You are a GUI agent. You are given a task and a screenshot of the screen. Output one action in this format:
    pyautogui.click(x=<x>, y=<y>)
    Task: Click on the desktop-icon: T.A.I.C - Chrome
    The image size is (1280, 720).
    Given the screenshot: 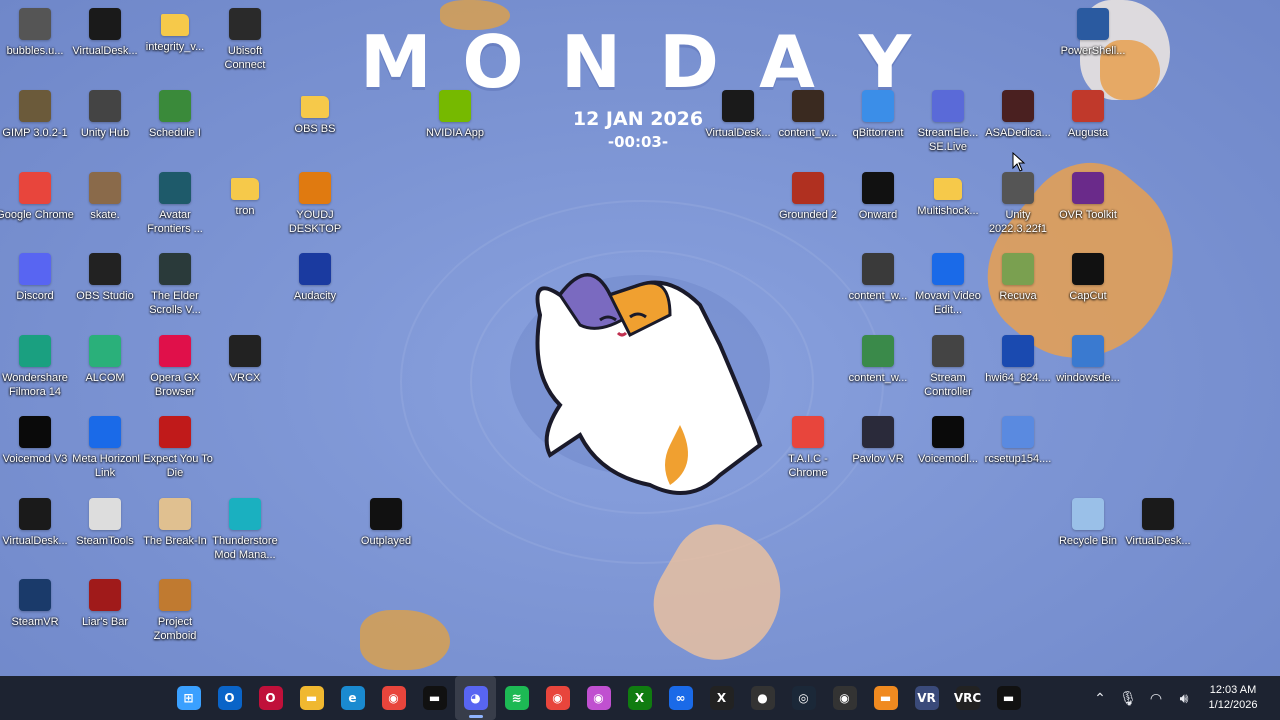 What is the action you would take?
    pyautogui.click(x=808, y=450)
    